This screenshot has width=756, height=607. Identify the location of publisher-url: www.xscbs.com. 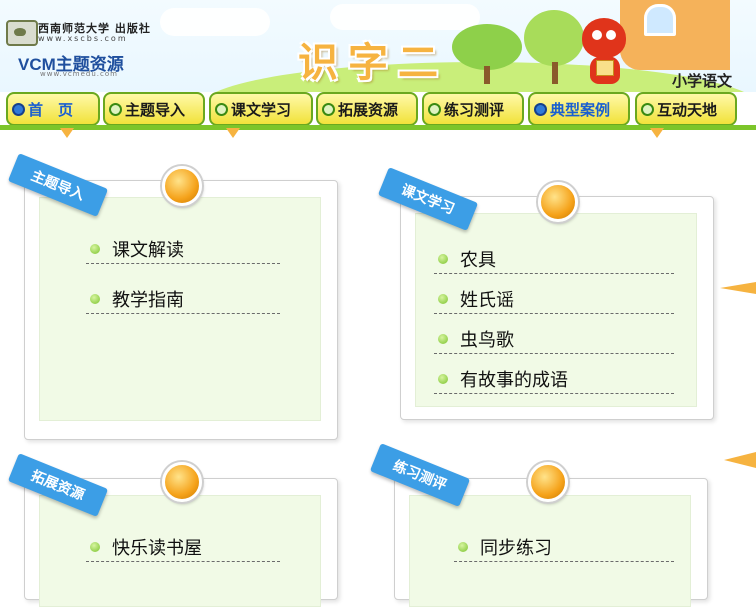
(83, 38).